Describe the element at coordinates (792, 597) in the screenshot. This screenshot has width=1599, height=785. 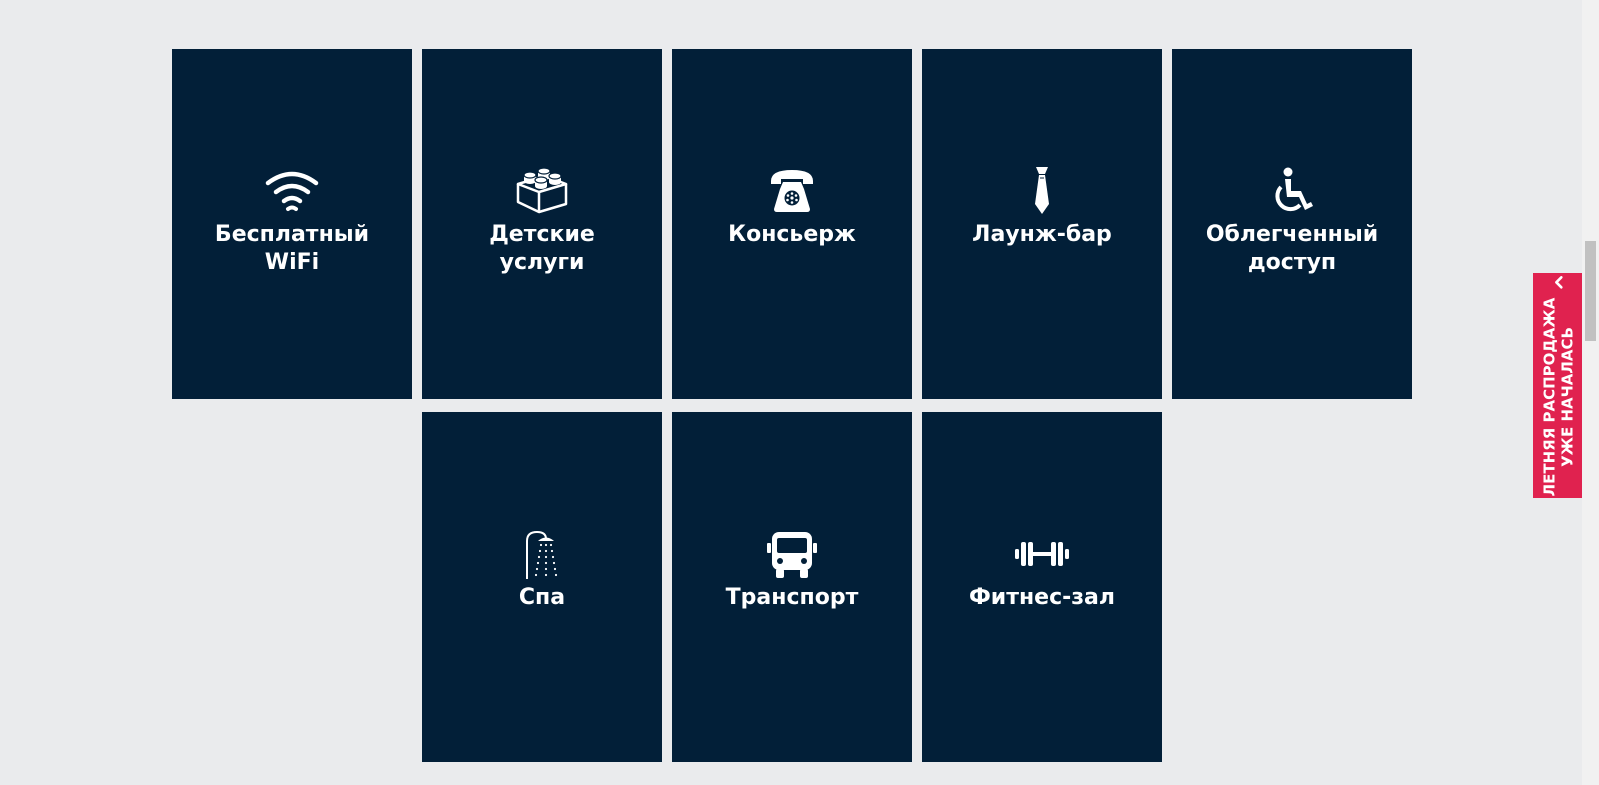
I see `amenity-label-transport: Транспорт` at that location.